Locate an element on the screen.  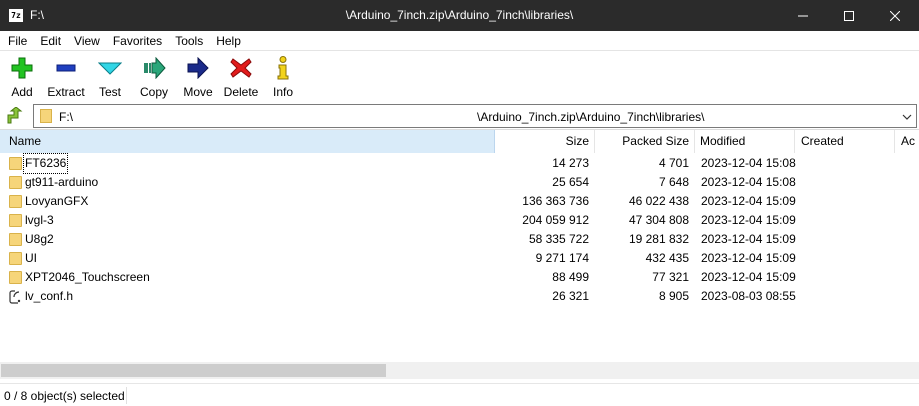
column-size: Size is located at coordinates (545, 141).